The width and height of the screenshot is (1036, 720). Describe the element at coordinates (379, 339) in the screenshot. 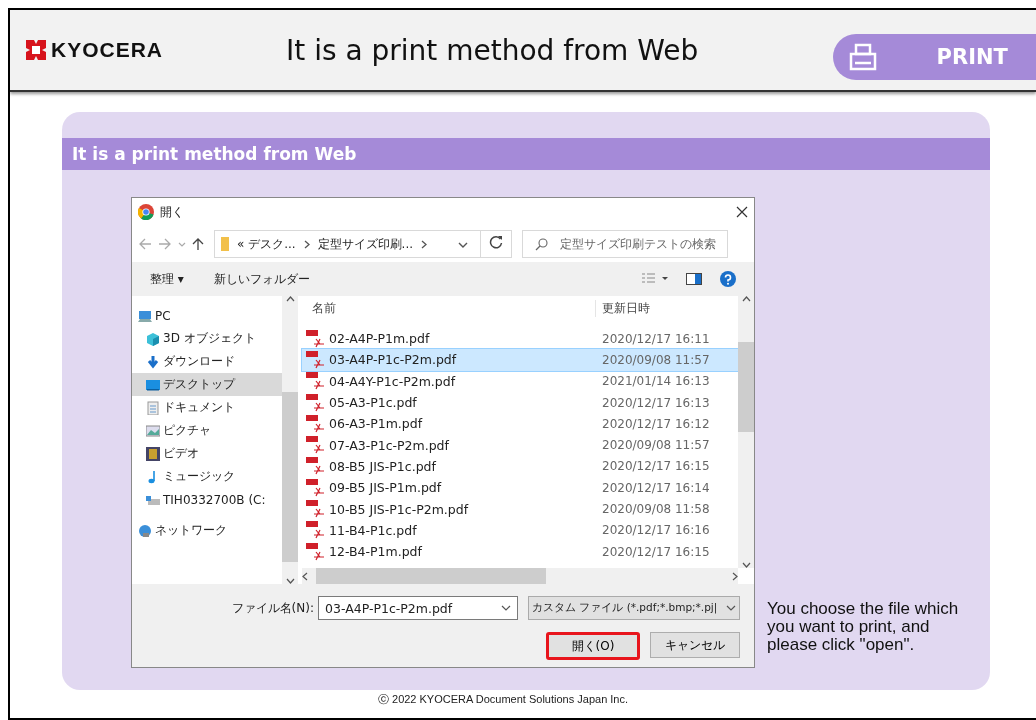

I see `file-name: 02-A4P-P1m.pdf` at that location.